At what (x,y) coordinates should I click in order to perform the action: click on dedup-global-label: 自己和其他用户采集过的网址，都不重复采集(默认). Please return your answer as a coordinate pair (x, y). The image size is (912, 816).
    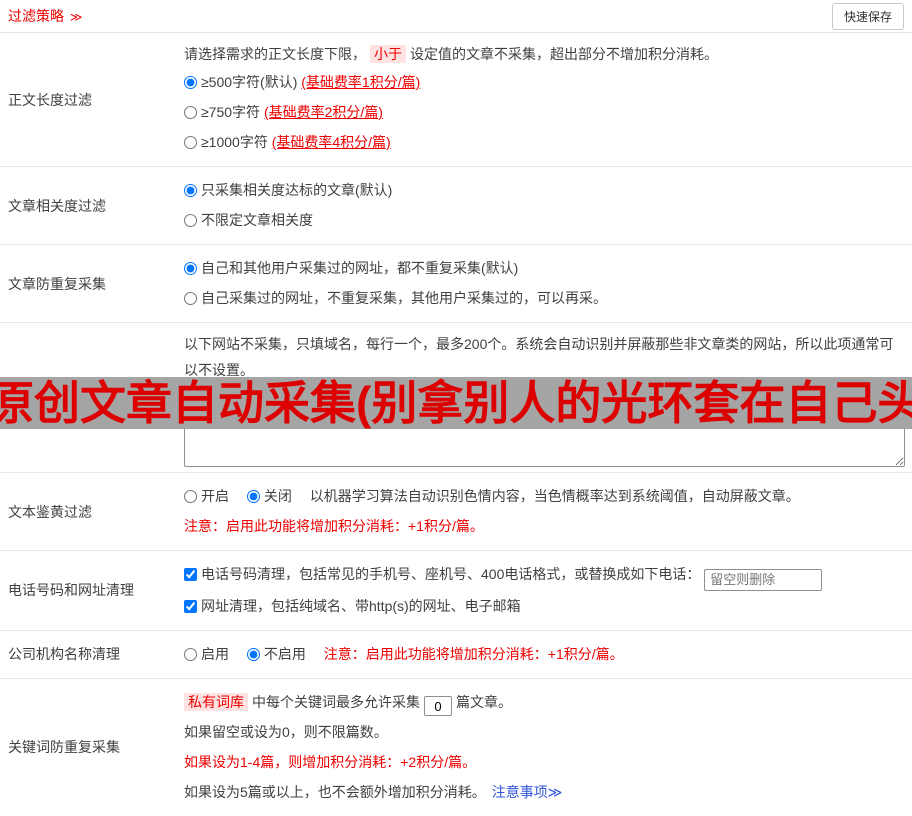
    Looking at the image, I should click on (360, 268).